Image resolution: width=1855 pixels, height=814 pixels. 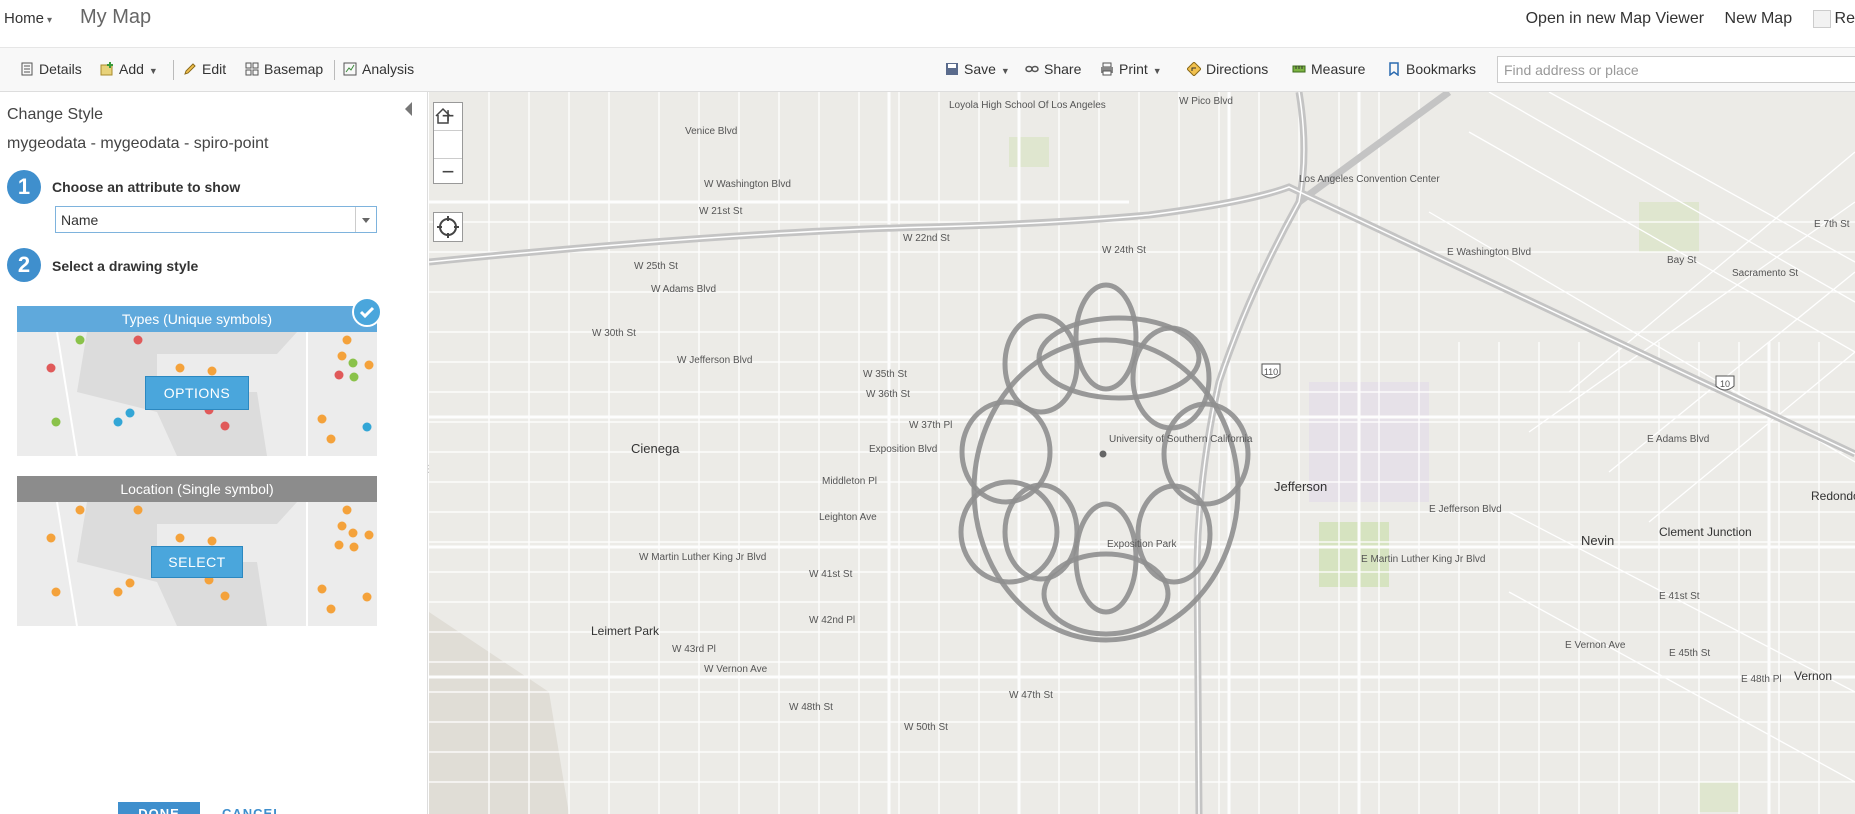 I want to click on attribute-select-value: Name, so click(x=80, y=220).